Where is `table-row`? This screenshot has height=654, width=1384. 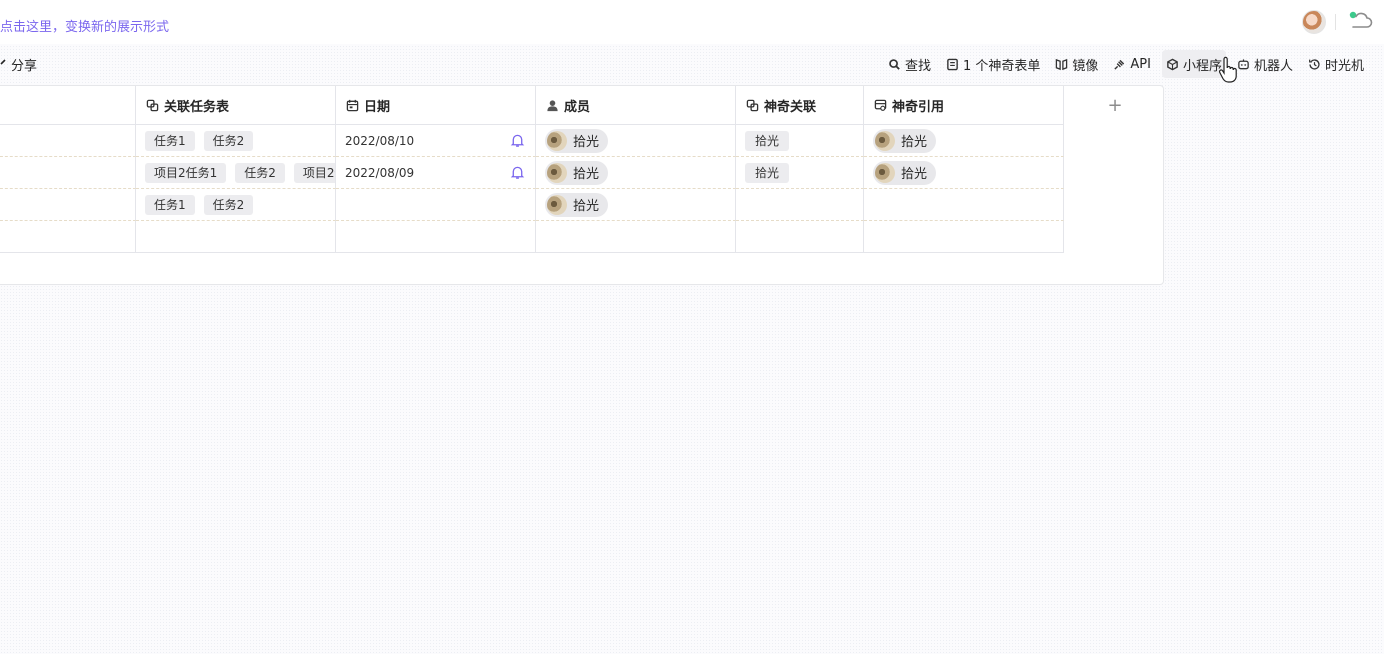 table-row is located at coordinates (532, 237).